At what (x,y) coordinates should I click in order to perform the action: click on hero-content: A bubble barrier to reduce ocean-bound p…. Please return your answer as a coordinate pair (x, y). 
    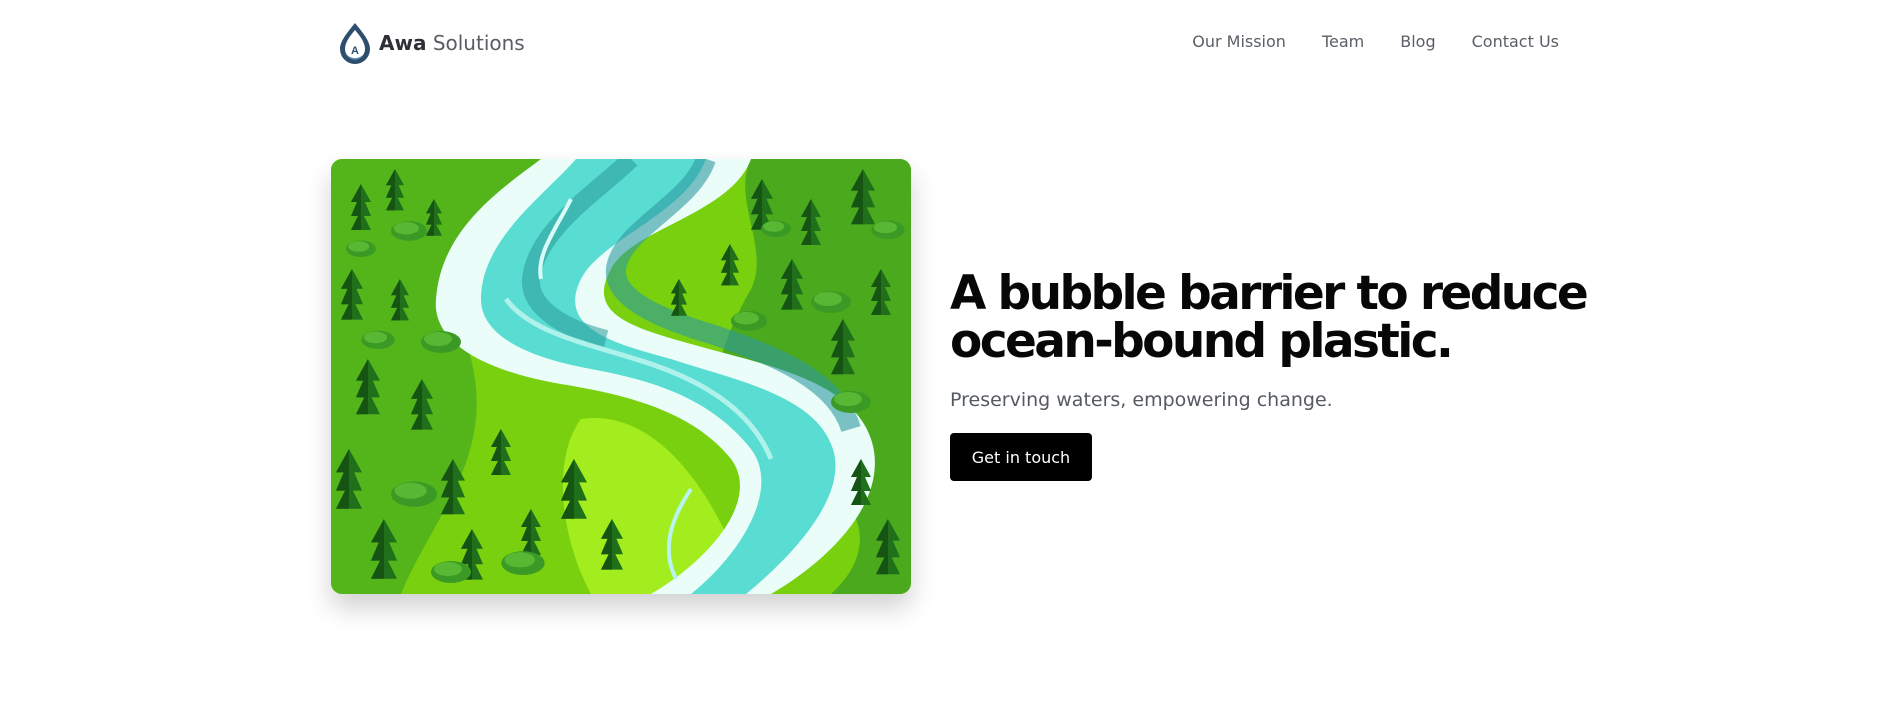
    Looking at the image, I should click on (1270, 375).